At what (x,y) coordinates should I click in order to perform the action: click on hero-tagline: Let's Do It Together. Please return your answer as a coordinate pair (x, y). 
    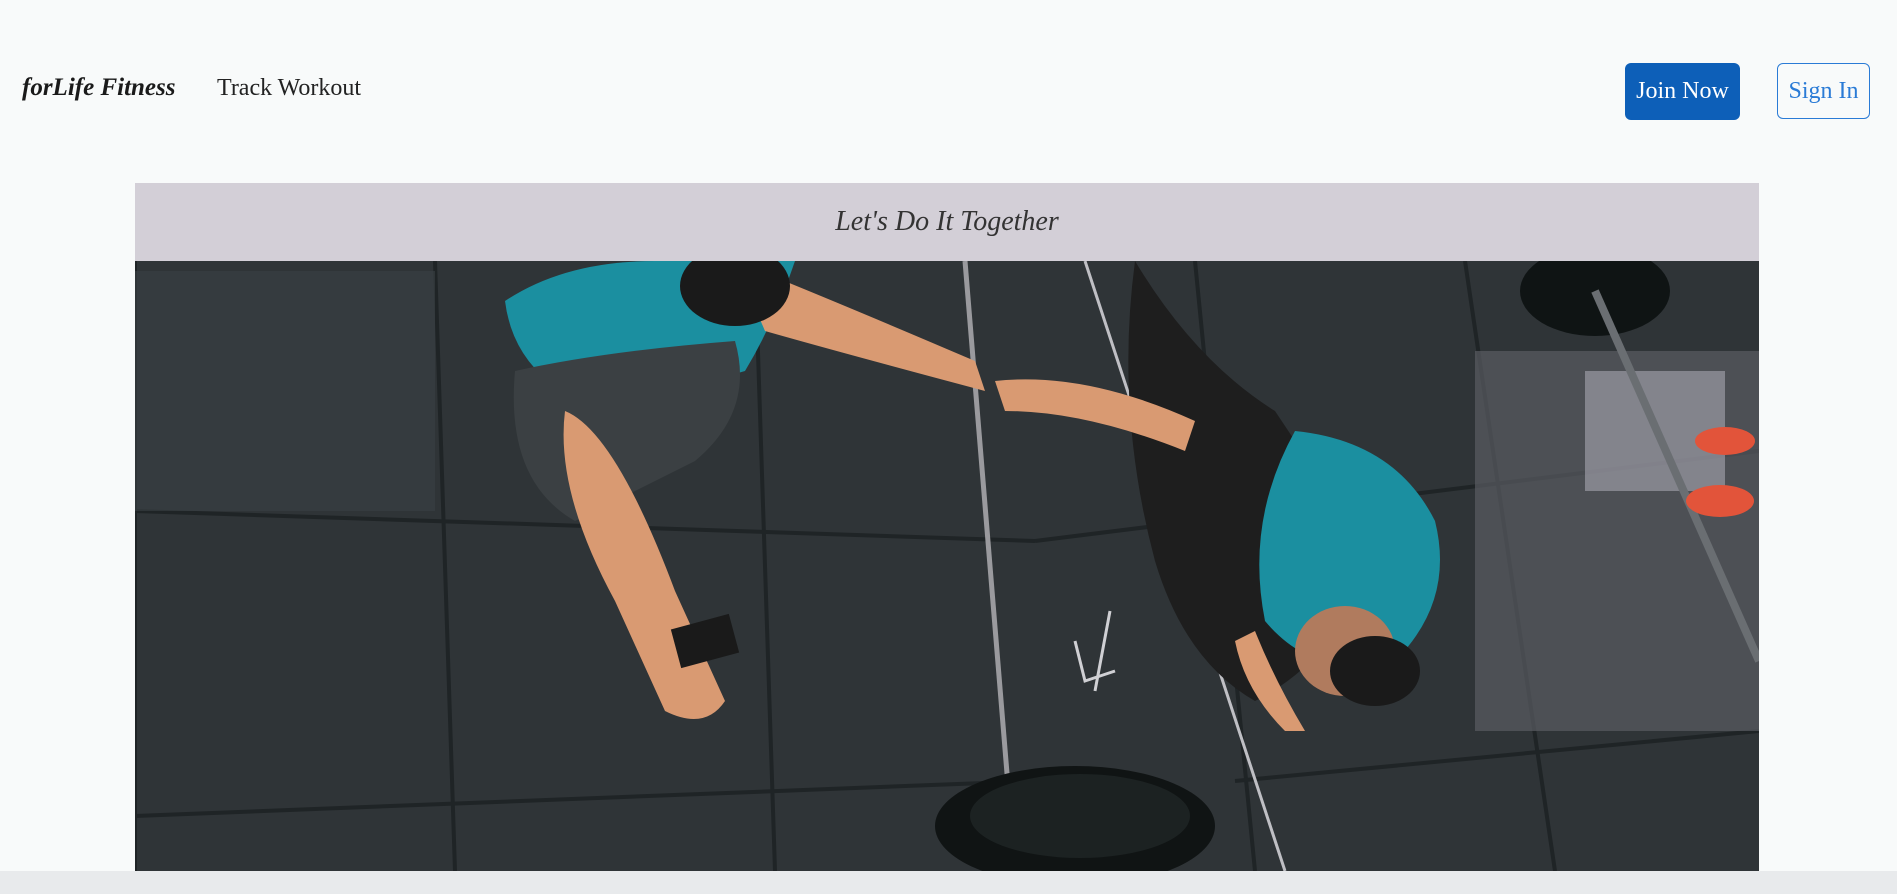
    Looking at the image, I should click on (947, 221).